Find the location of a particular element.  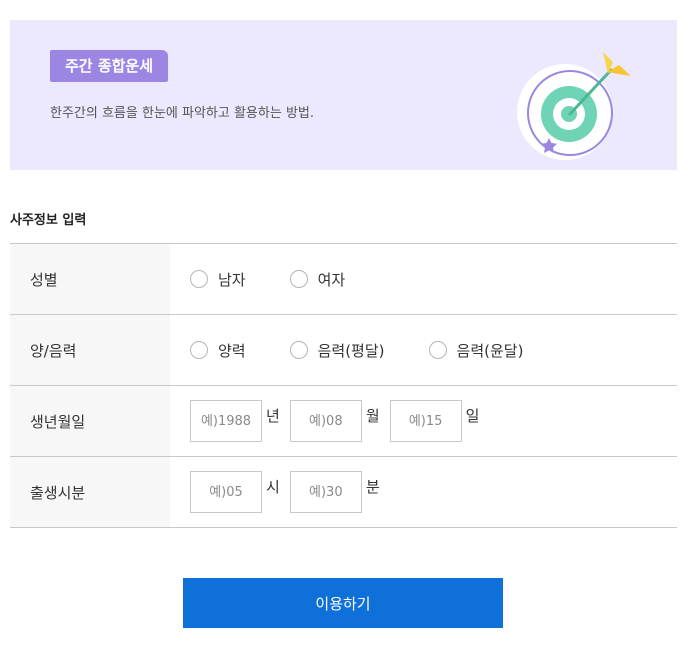

radio-label: 음력(윤달) is located at coordinates (490, 350).